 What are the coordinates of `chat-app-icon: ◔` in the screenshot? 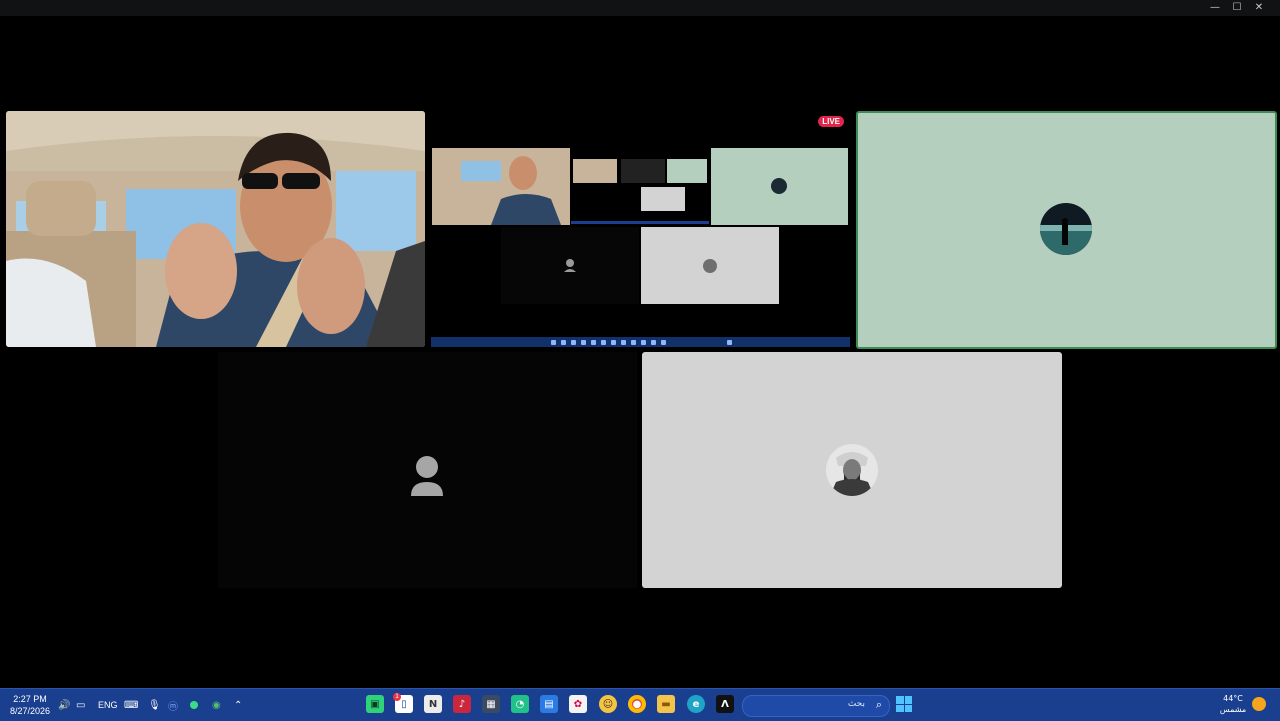 It's located at (520, 704).